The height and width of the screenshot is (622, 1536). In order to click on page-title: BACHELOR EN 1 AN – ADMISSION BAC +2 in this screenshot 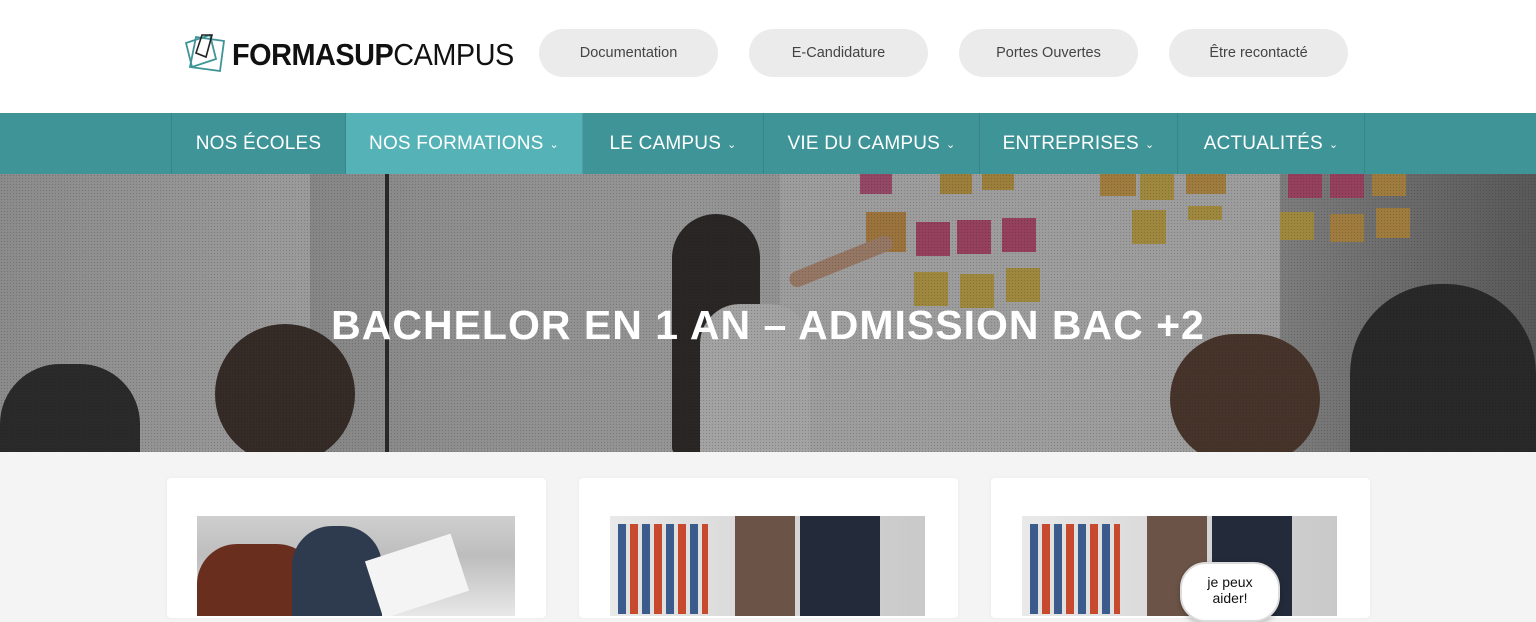, I will do `click(768, 325)`.